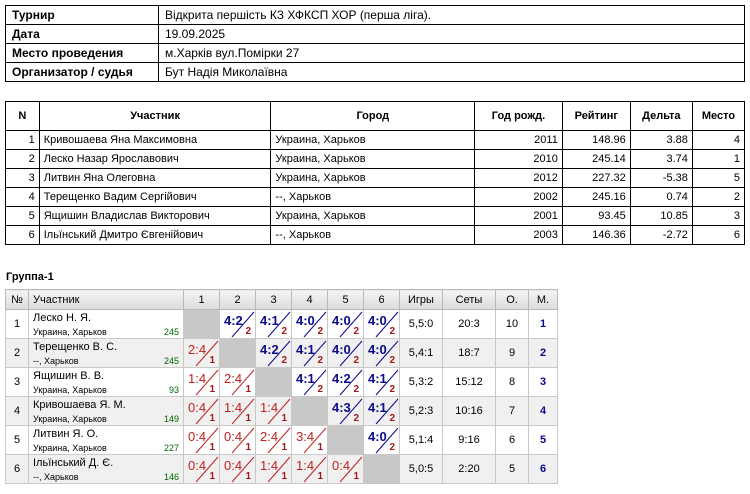 This screenshot has height=494, width=750. Describe the element at coordinates (237, 299) in the screenshot. I see `group-column-header: 2` at that location.